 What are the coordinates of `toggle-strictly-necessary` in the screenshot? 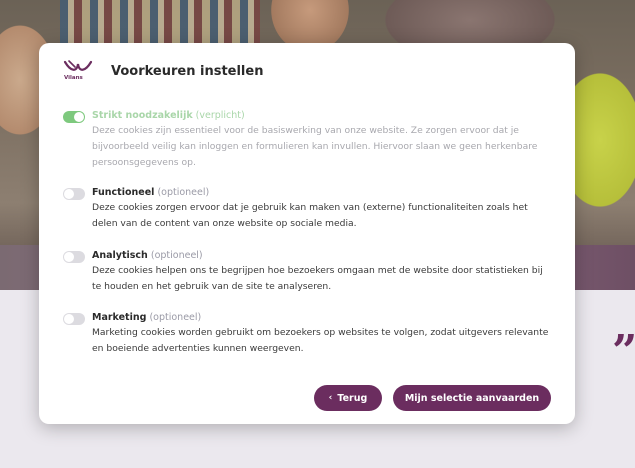 It's located at (74, 117).